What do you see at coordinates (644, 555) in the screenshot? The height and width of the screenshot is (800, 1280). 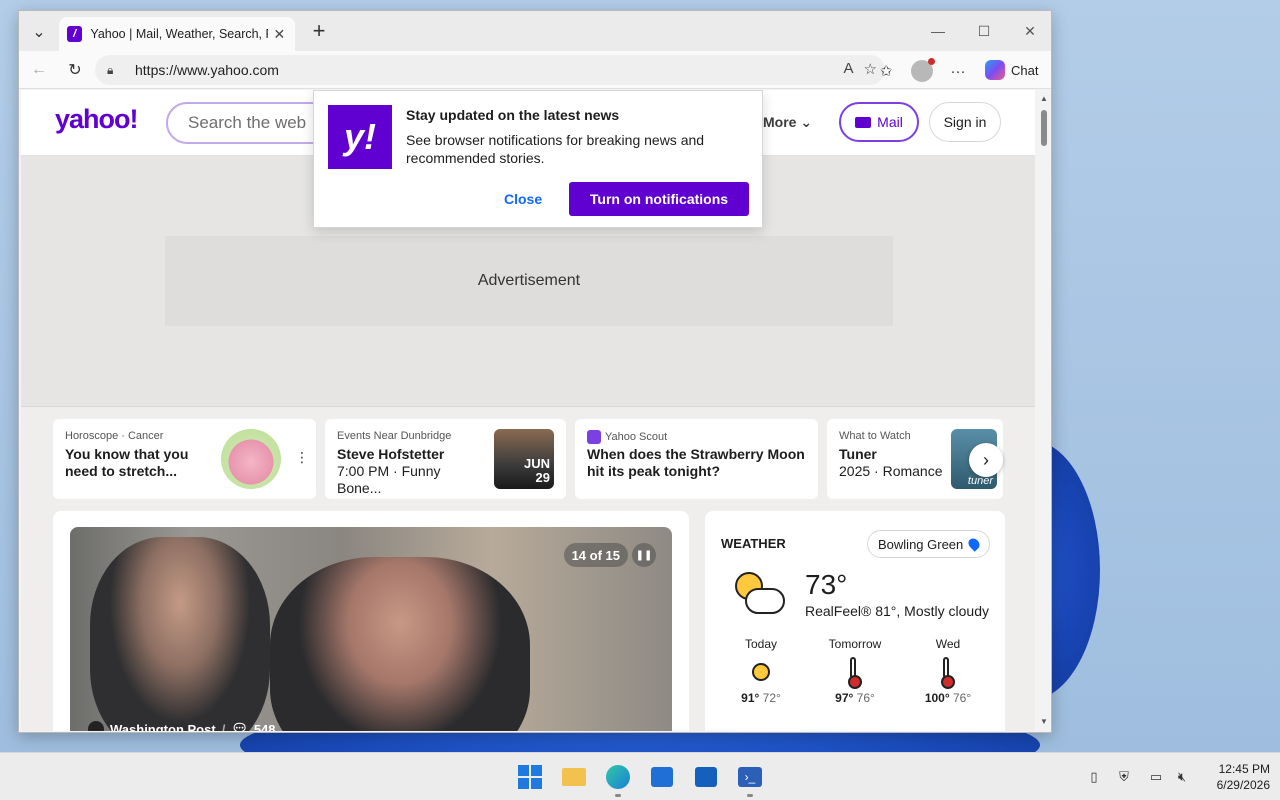 I see `pause-icon: ❚❚` at bounding box center [644, 555].